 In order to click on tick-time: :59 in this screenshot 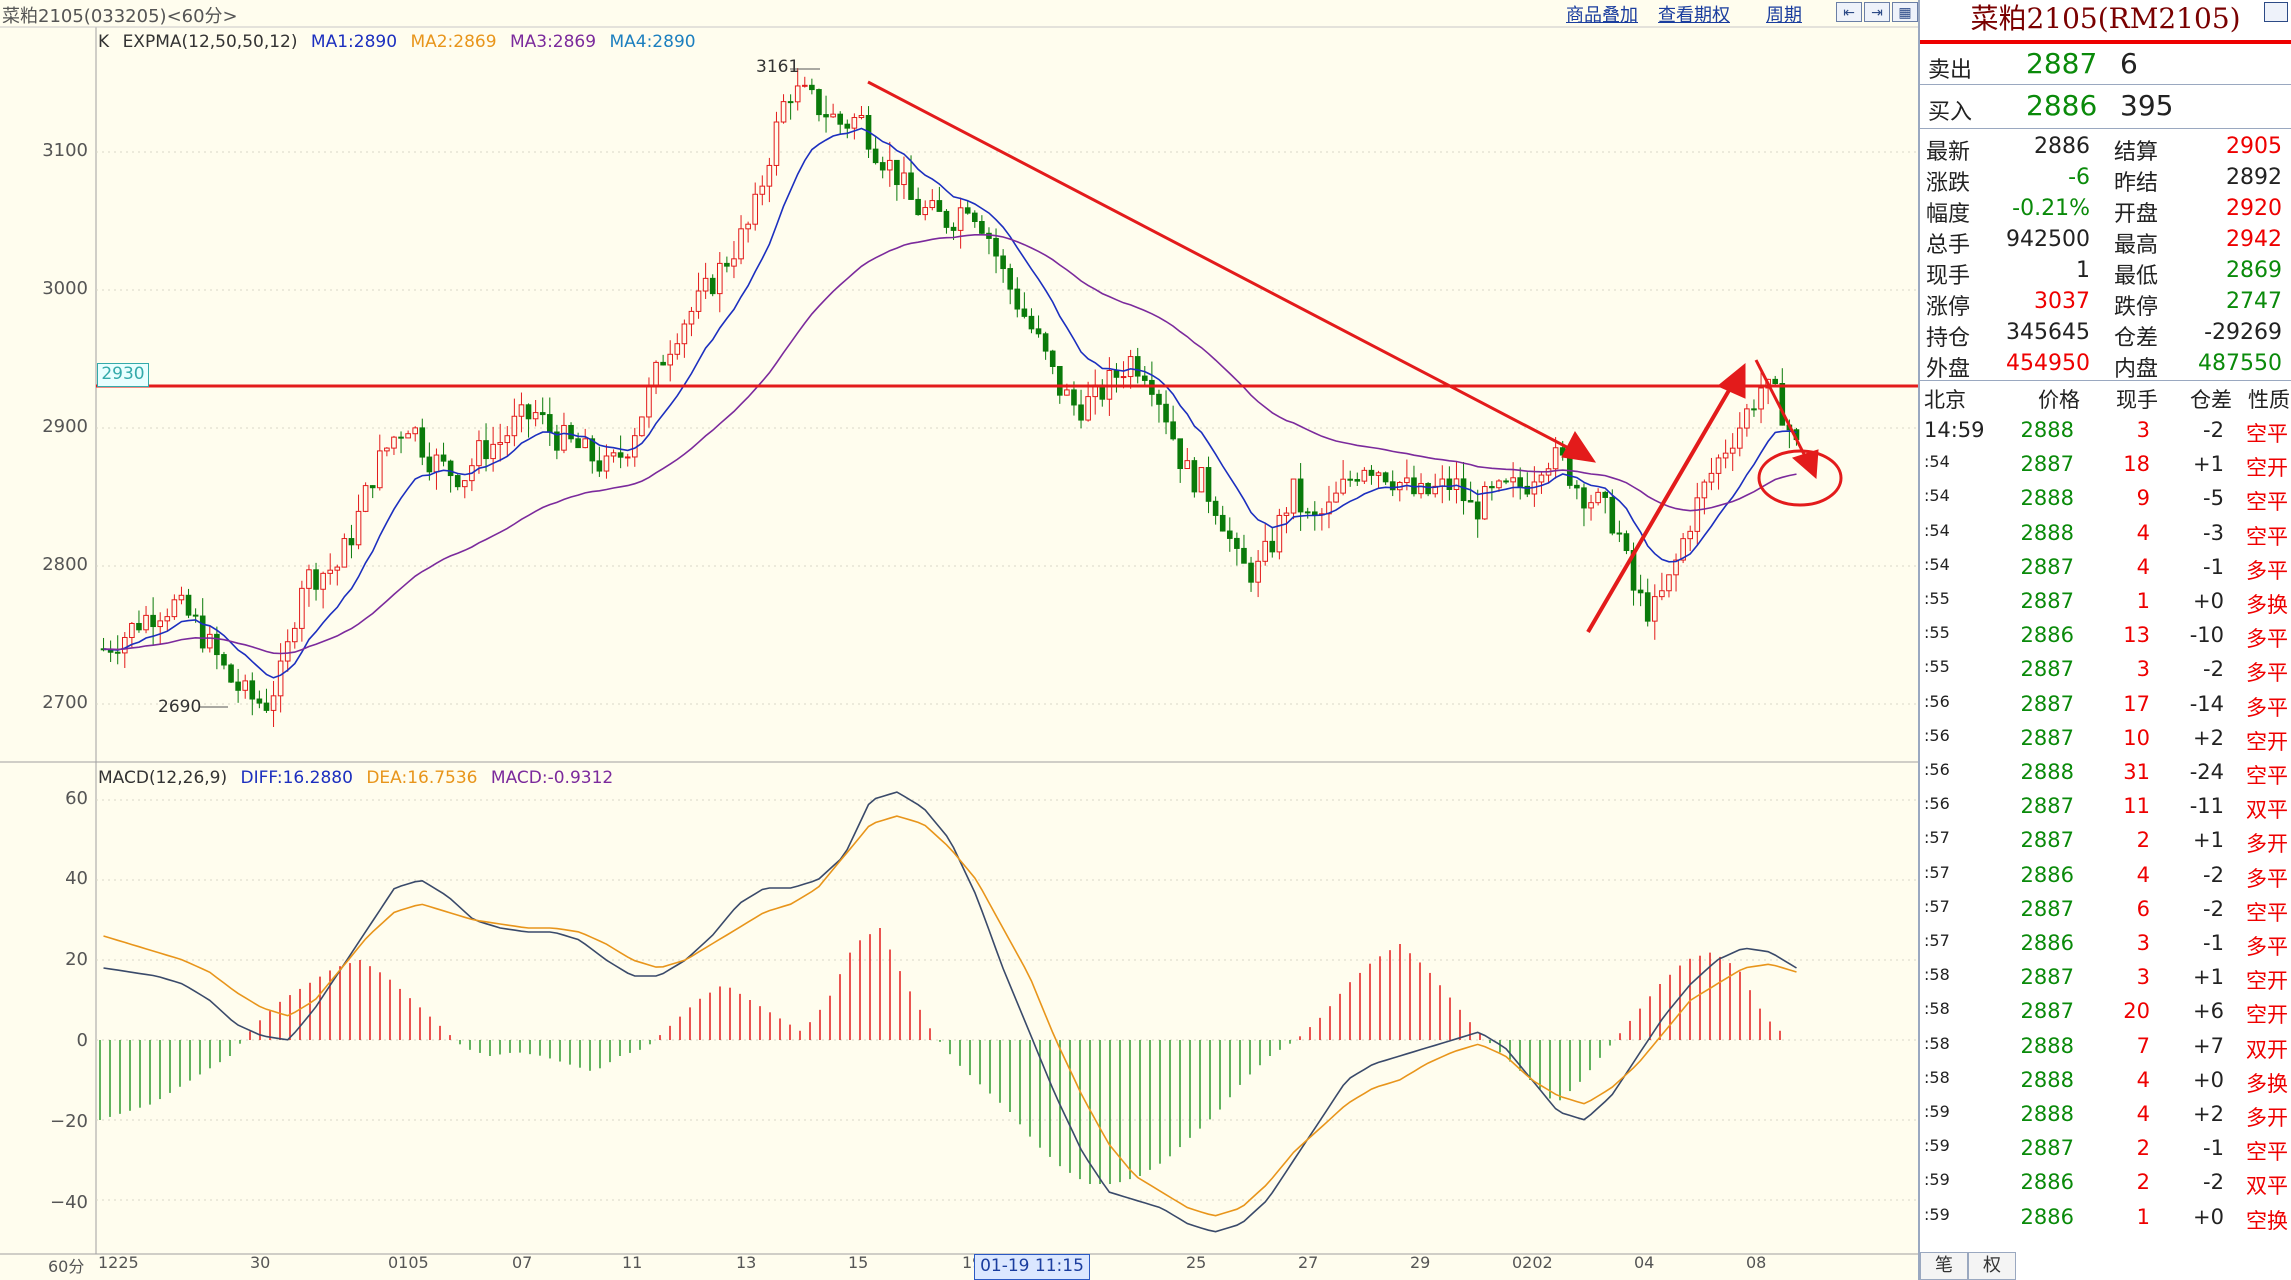, I will do `click(1937, 1111)`.